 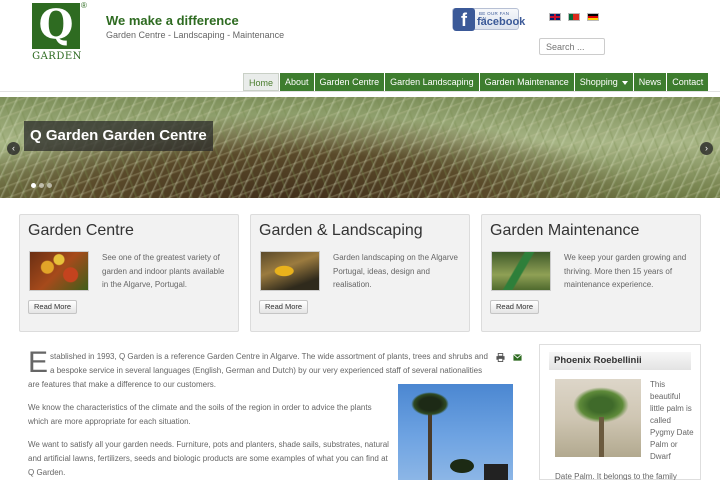 What do you see at coordinates (296, 82) in the screenshot?
I see `nav-about: About` at bounding box center [296, 82].